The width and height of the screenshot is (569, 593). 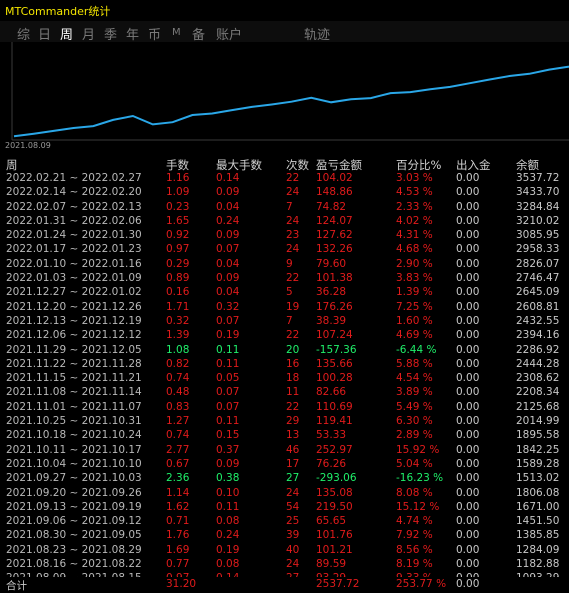 I want to click on tab-currency: 币, so click(x=154, y=33).